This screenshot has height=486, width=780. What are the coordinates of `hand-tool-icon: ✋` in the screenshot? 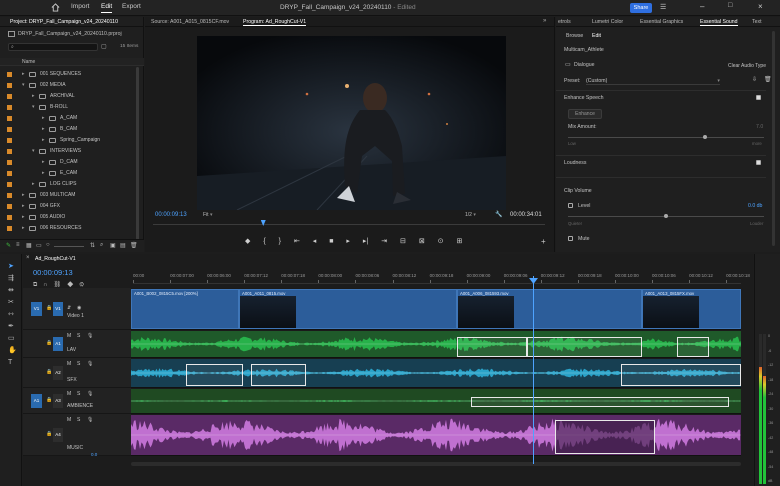 It's located at (12, 350).